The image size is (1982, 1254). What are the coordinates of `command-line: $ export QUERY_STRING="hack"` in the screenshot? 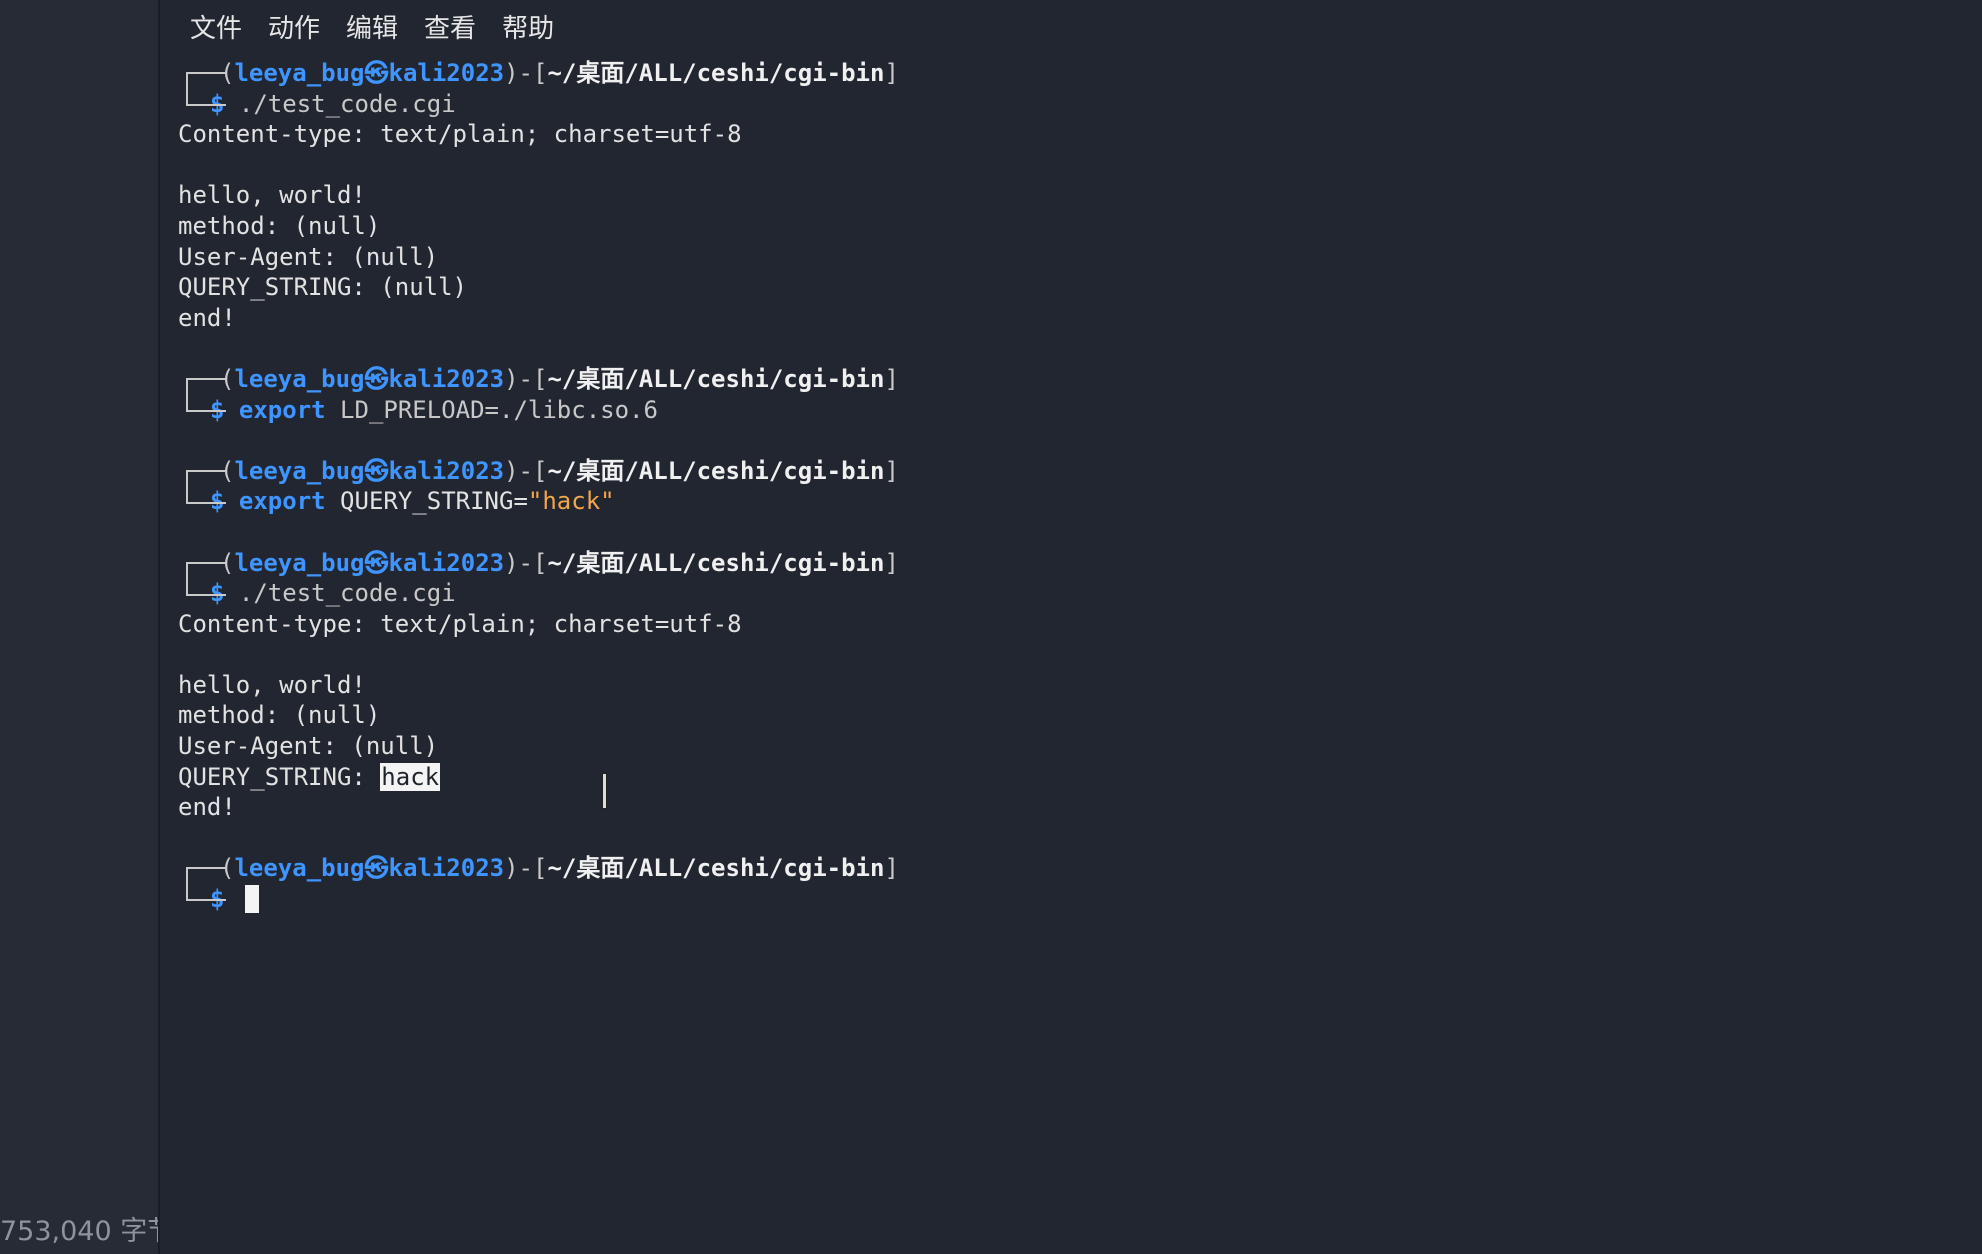 It's located at (538, 501).